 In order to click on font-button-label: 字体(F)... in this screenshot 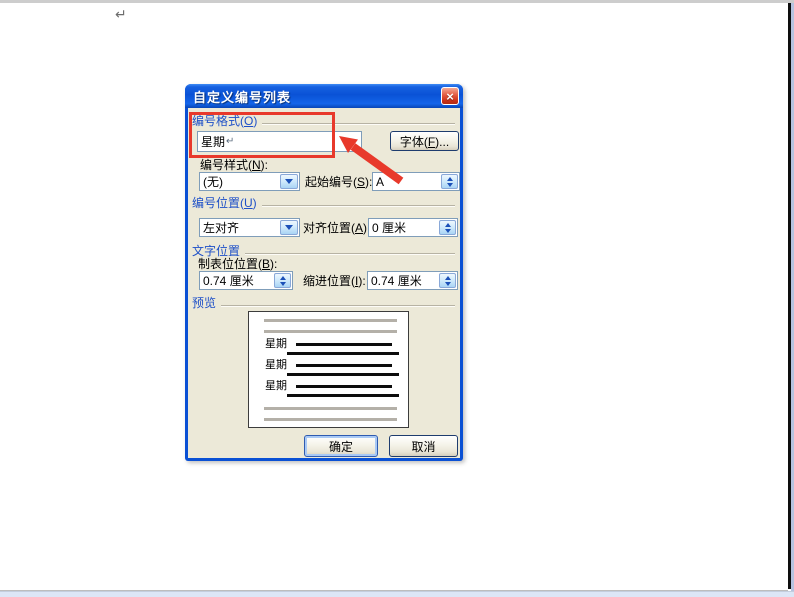, I will do `click(424, 141)`.